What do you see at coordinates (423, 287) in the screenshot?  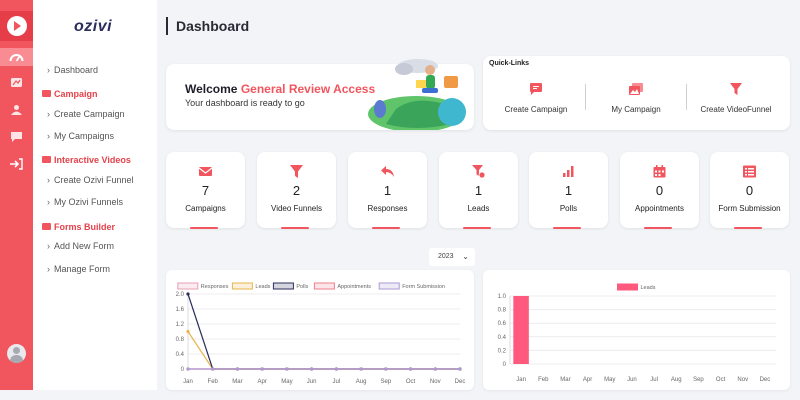 I see `legend-label: Form Submission` at bounding box center [423, 287].